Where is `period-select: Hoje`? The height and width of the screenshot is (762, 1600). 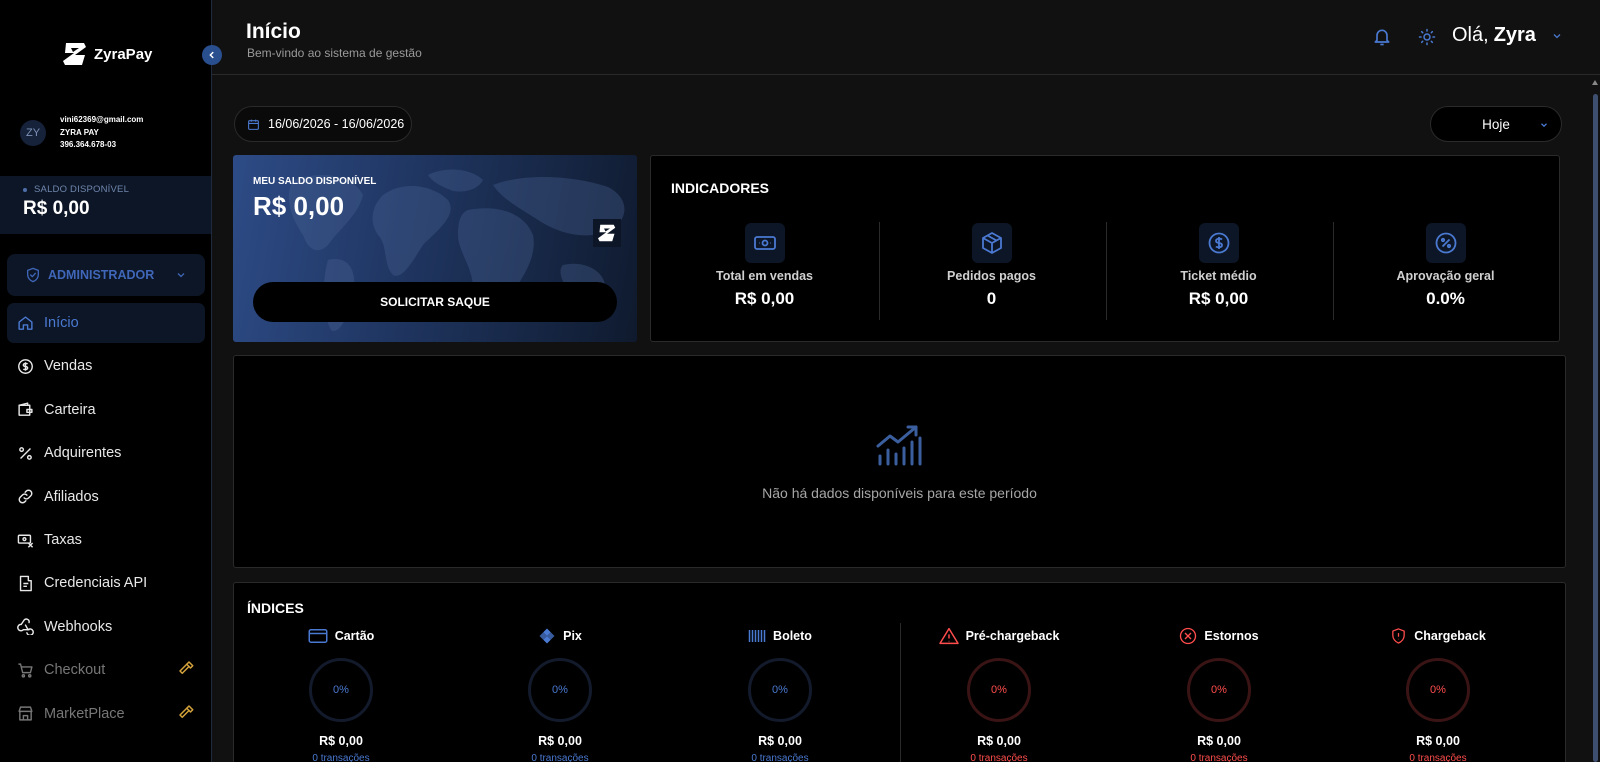
period-select: Hoje is located at coordinates (1496, 124).